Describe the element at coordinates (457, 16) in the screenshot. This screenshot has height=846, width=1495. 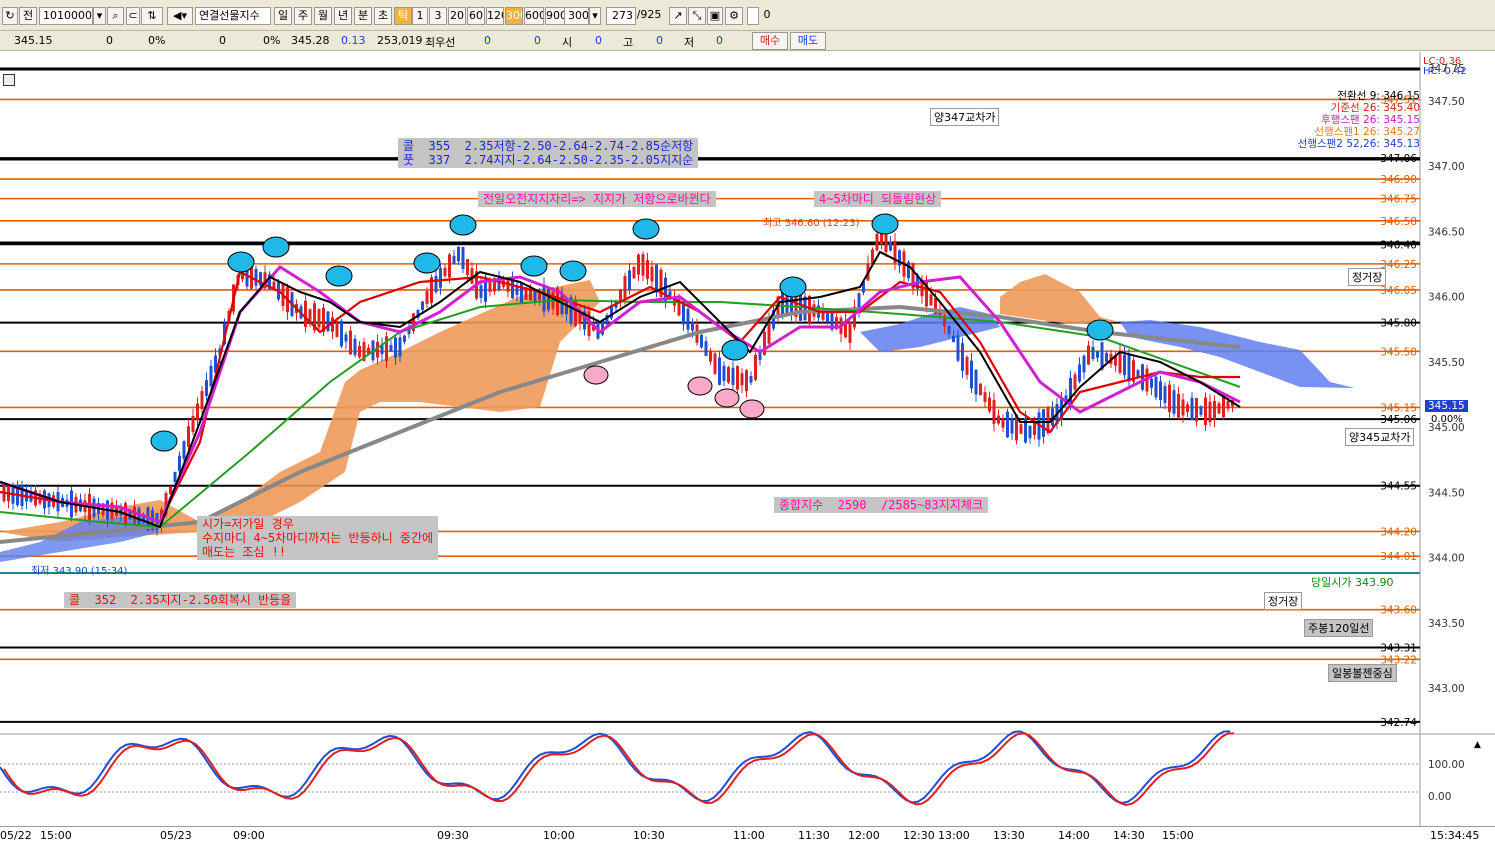
I see `interval-button-20: 20` at that location.